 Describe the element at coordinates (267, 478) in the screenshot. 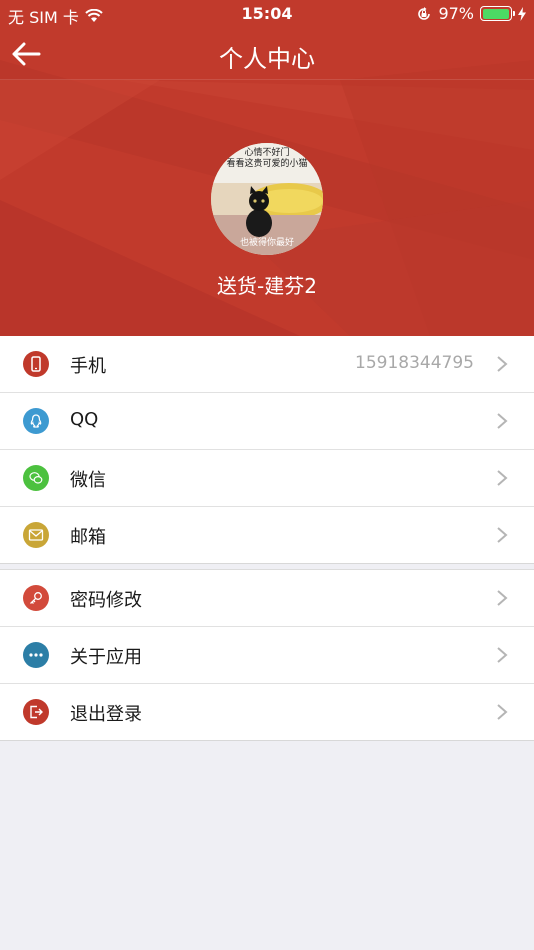

I see `row-wechat: 微信` at that location.